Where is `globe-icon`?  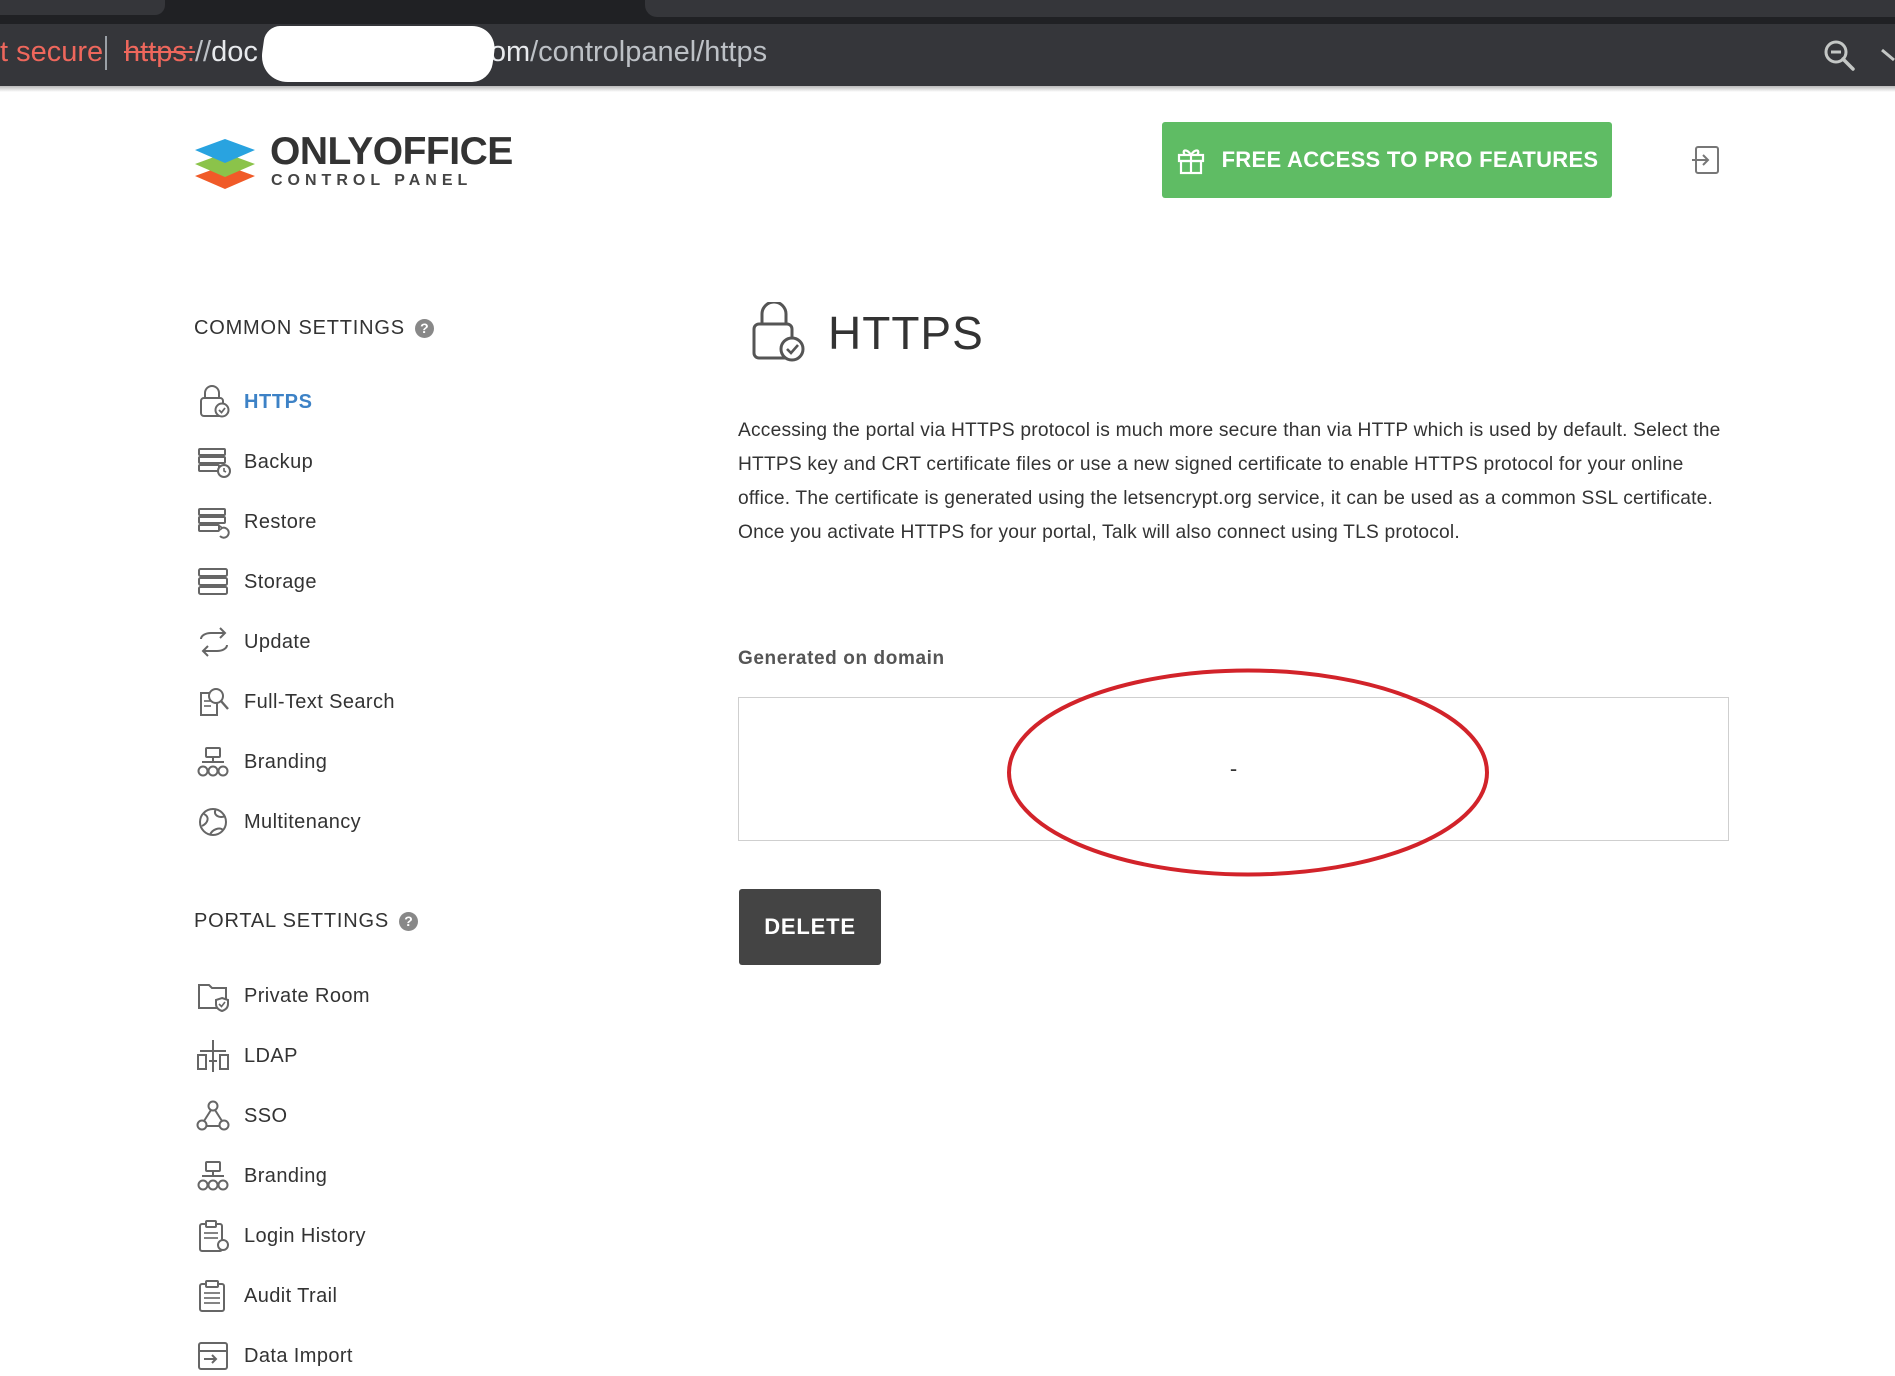 globe-icon is located at coordinates (213, 822).